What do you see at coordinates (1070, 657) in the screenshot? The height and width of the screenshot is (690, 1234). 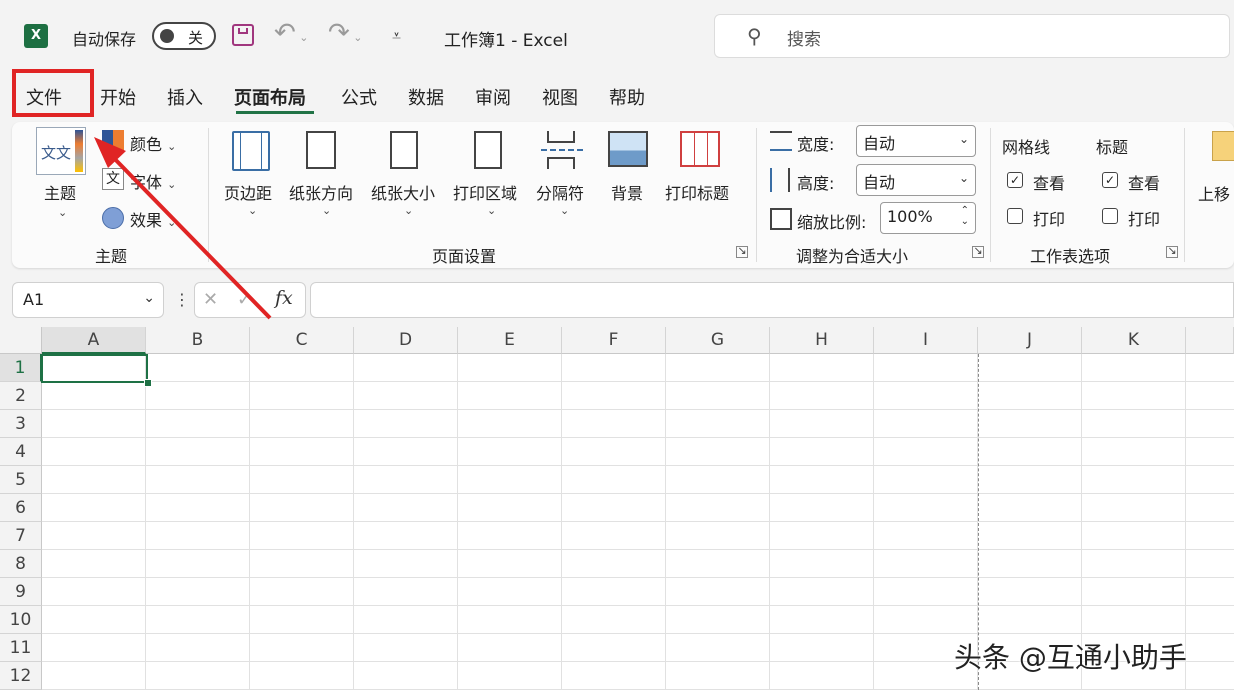 I see `watermark-text: 头条 @互通小助手` at bounding box center [1070, 657].